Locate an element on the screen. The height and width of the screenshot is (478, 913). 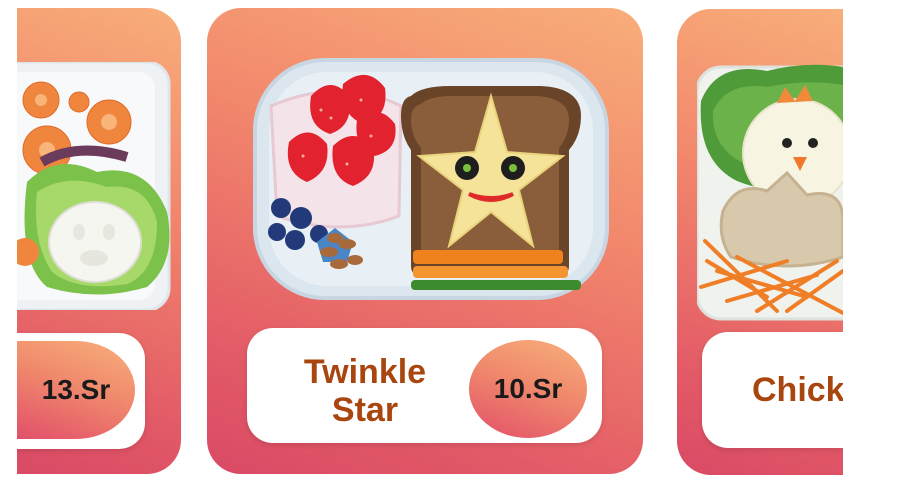
product-name-line: Twinkle is located at coordinates (365, 372).